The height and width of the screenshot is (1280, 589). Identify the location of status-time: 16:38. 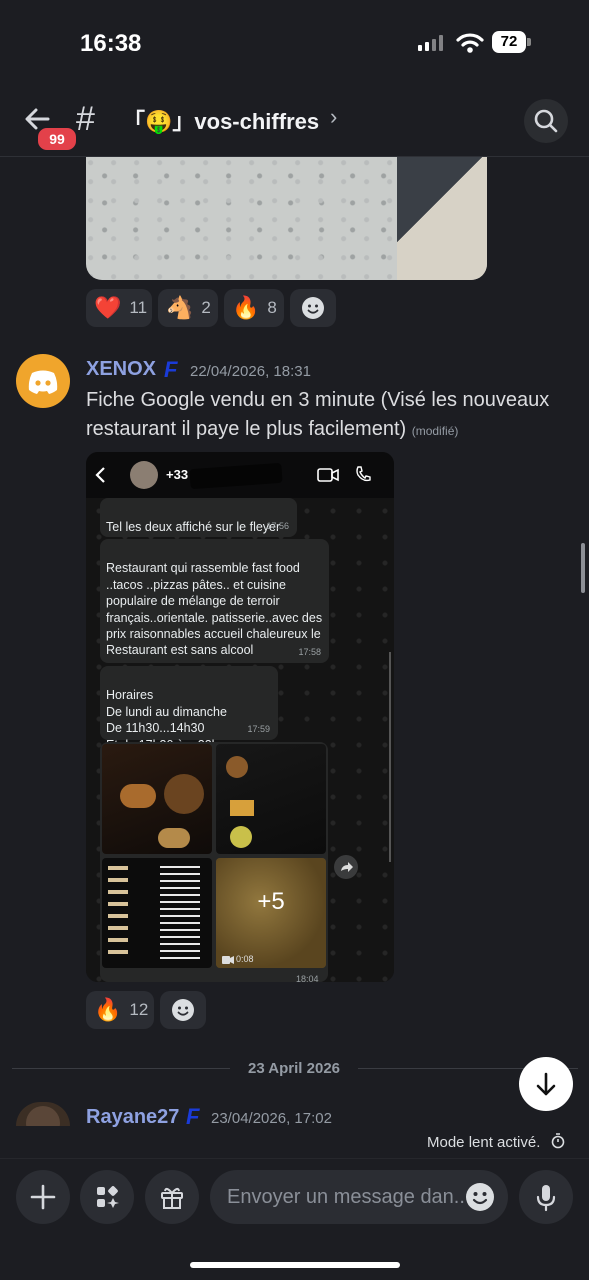
(111, 43).